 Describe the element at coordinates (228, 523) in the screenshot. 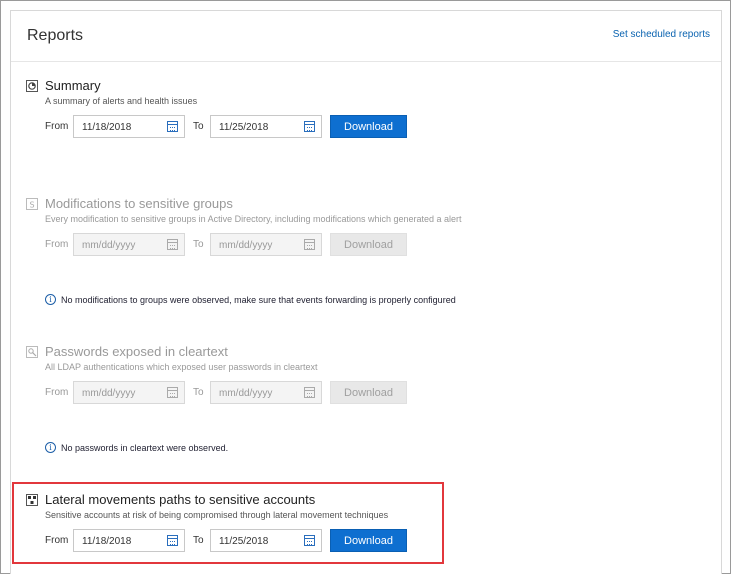

I see `highlight-box` at that location.